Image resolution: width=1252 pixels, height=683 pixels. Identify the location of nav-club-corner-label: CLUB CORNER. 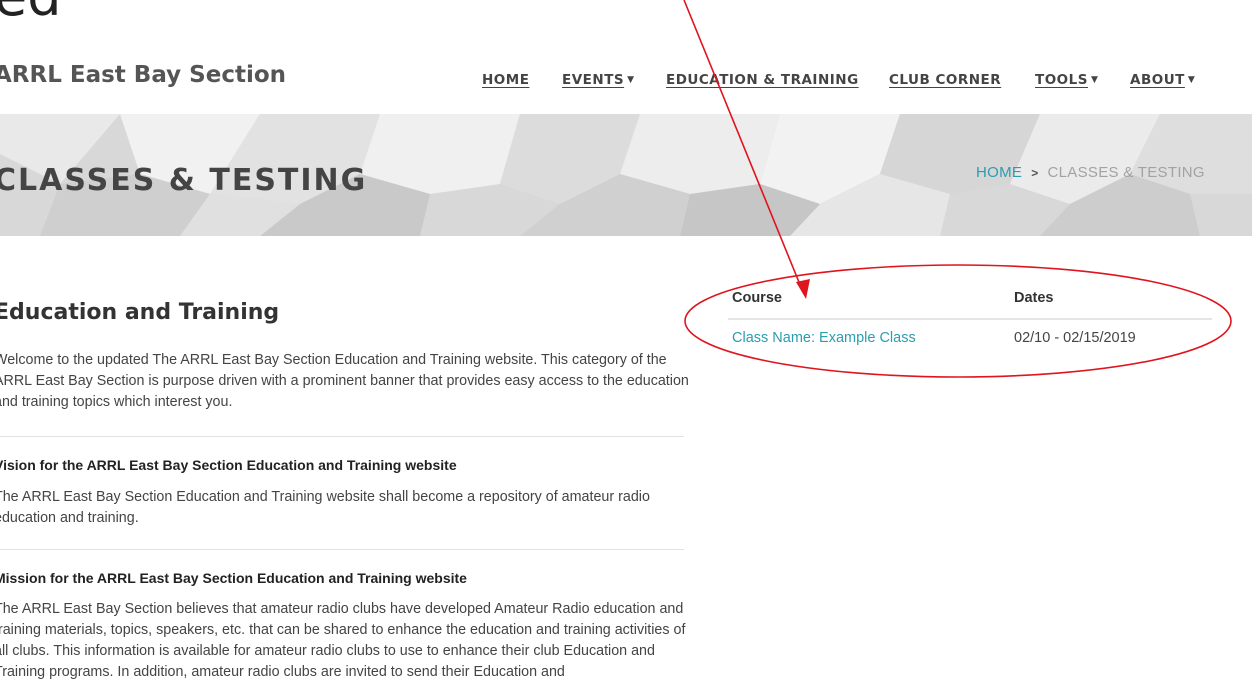
(945, 80).